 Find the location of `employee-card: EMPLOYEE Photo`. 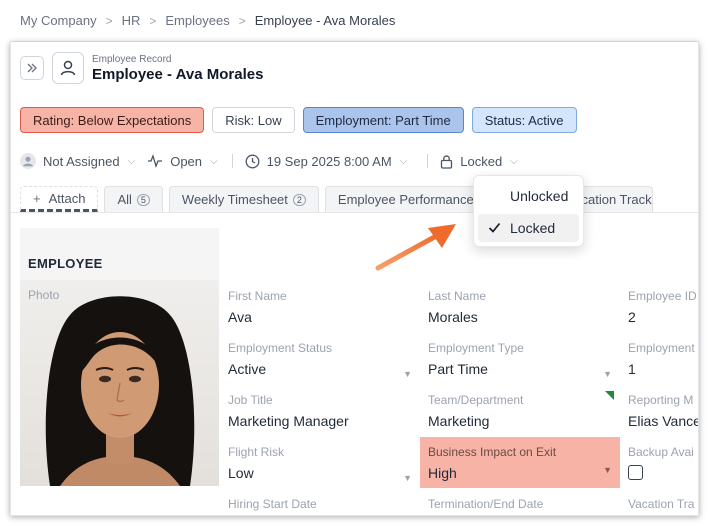

employee-card: EMPLOYEE Photo is located at coordinates (119, 357).